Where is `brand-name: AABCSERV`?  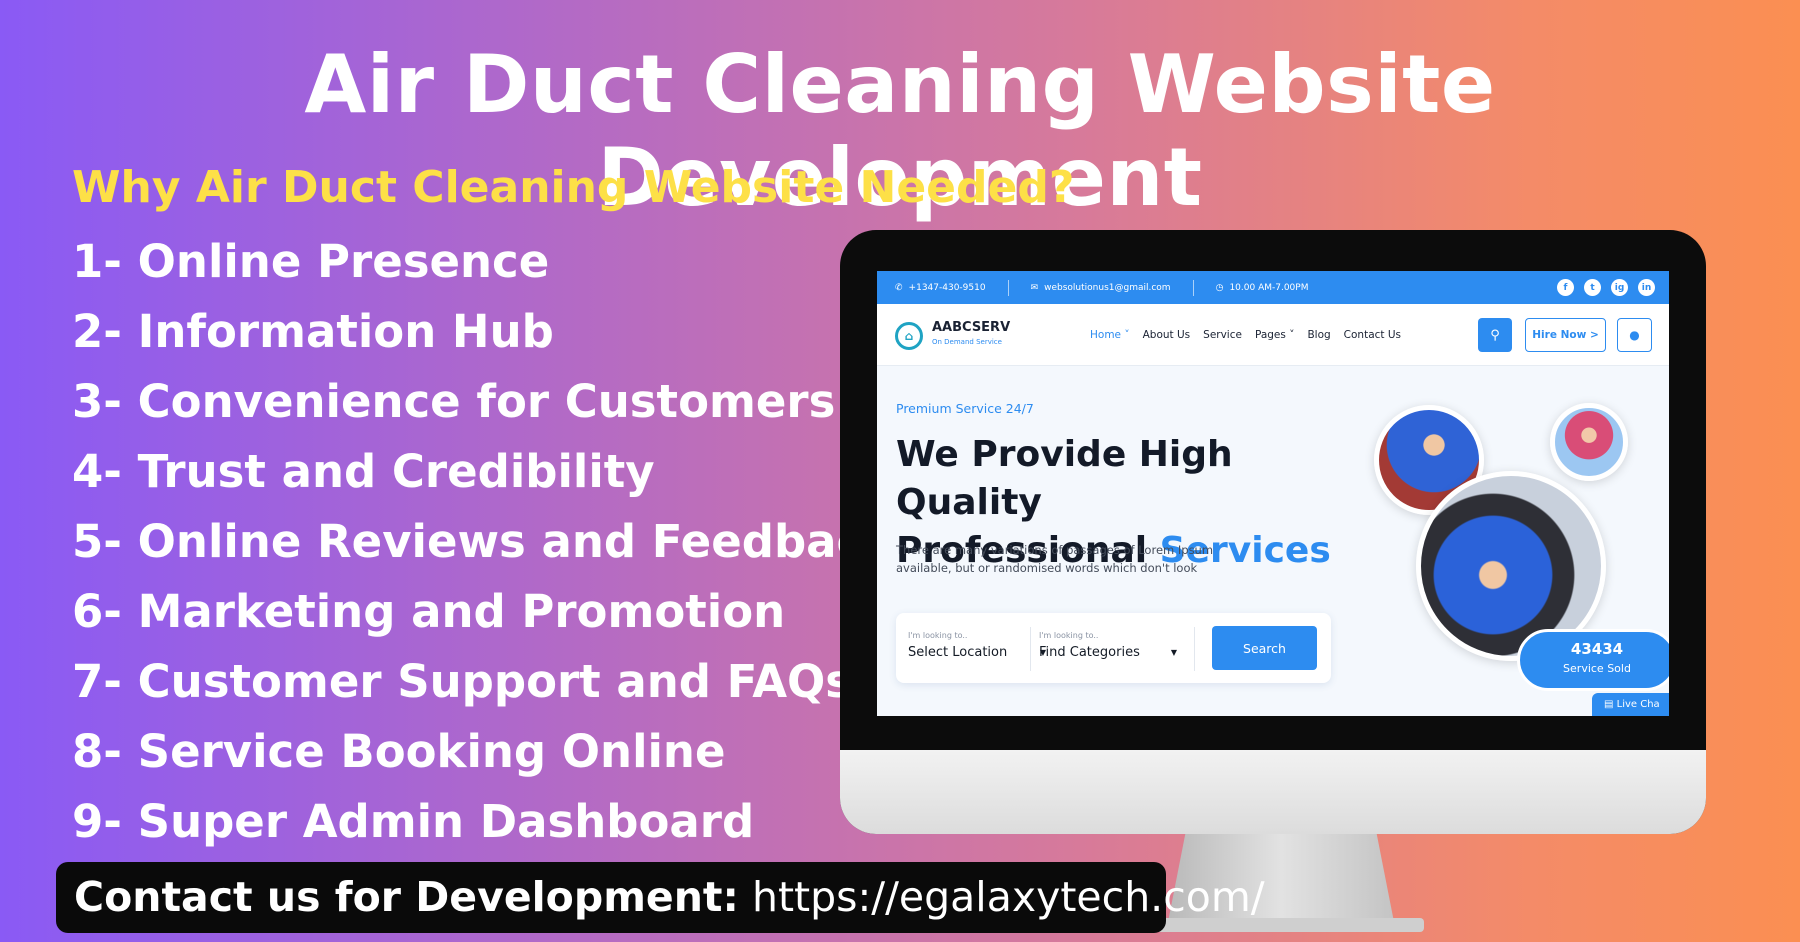 brand-name: AABCSERV is located at coordinates (971, 327).